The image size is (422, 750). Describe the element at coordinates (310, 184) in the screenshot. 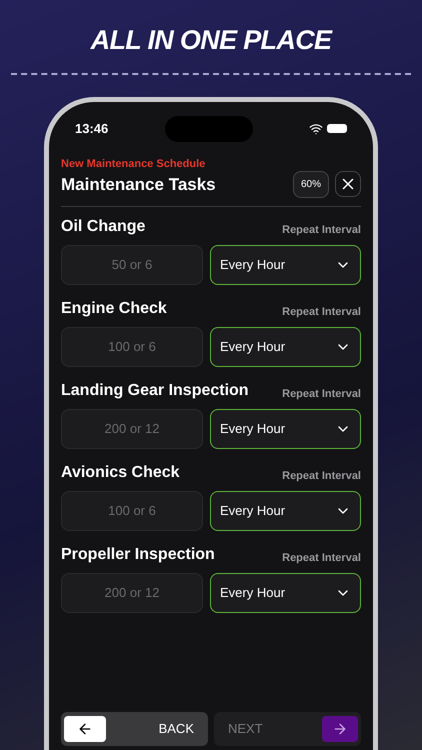

I see `progress-badge: 60%` at that location.